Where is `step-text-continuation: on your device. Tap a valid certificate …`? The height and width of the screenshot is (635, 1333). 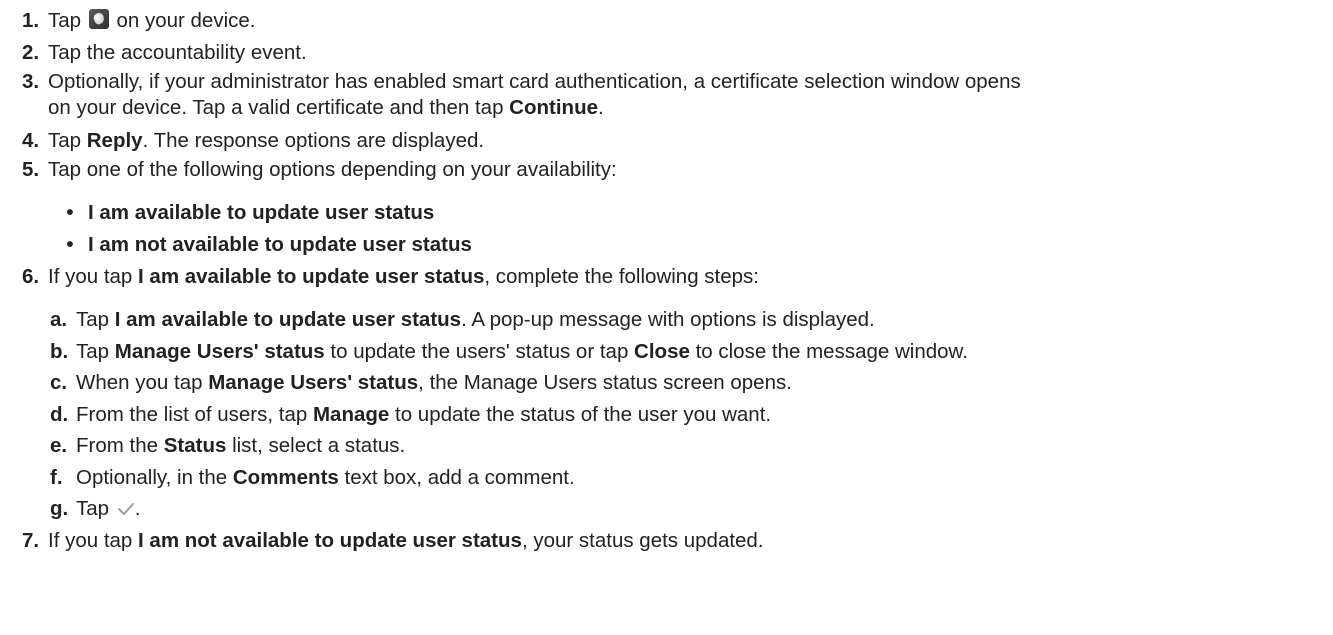
step-text-continuation: on your device. Tap a valid certificate … is located at coordinates (673, 108).